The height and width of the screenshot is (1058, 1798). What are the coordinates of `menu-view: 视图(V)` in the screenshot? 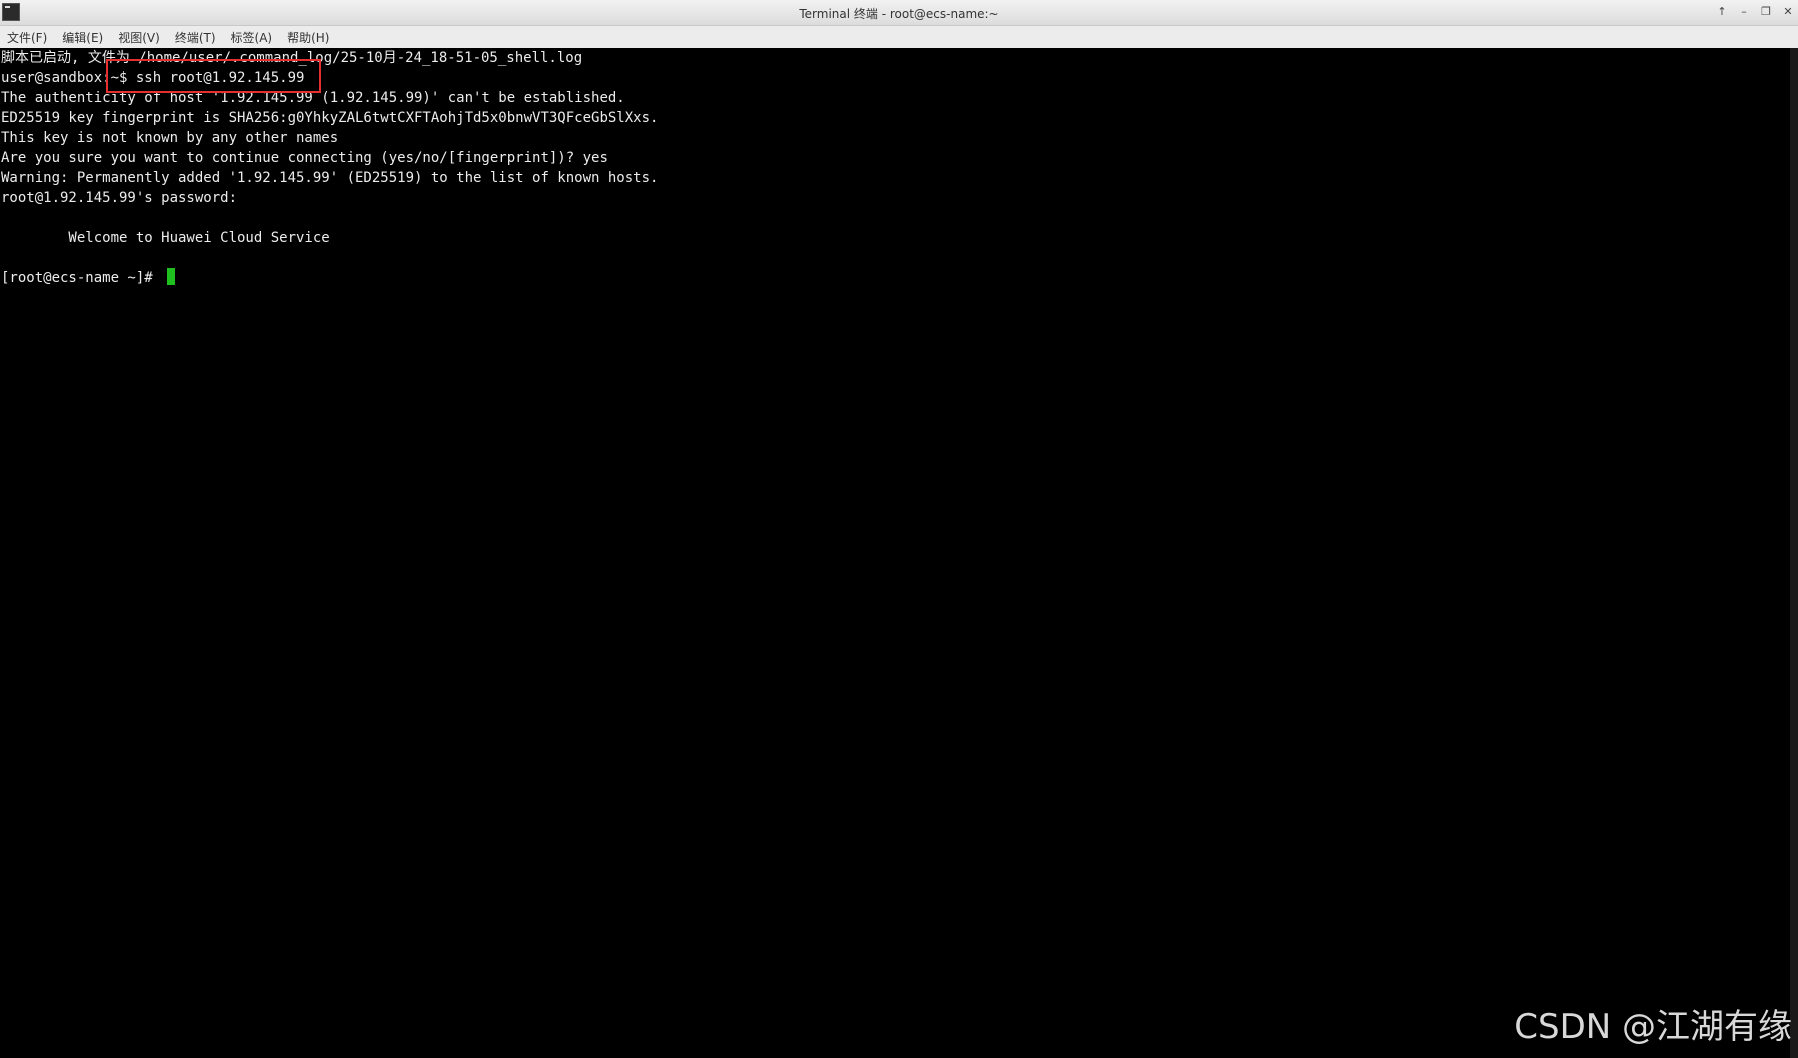 It's located at (139, 37).